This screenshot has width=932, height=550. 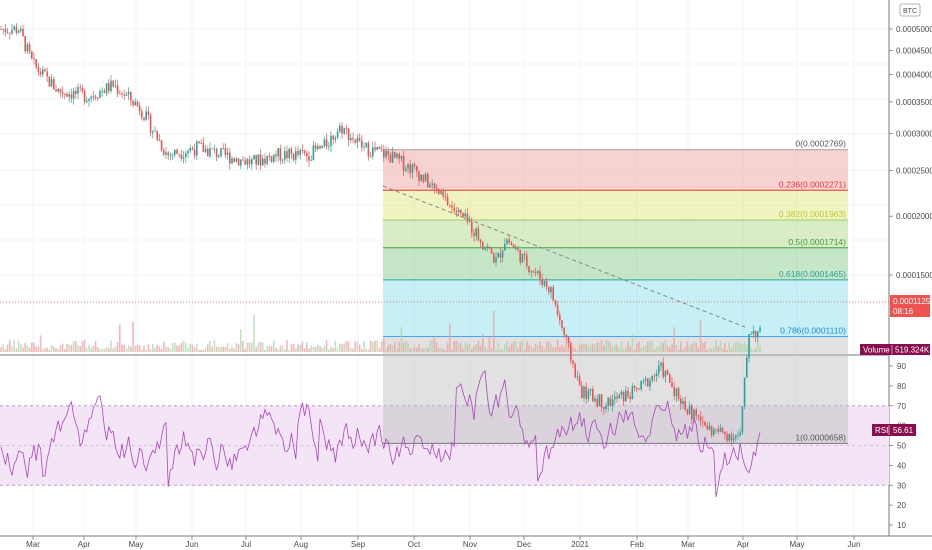 What do you see at coordinates (914, 29) in the screenshot?
I see `price-tick-label: 0.0005000` at bounding box center [914, 29].